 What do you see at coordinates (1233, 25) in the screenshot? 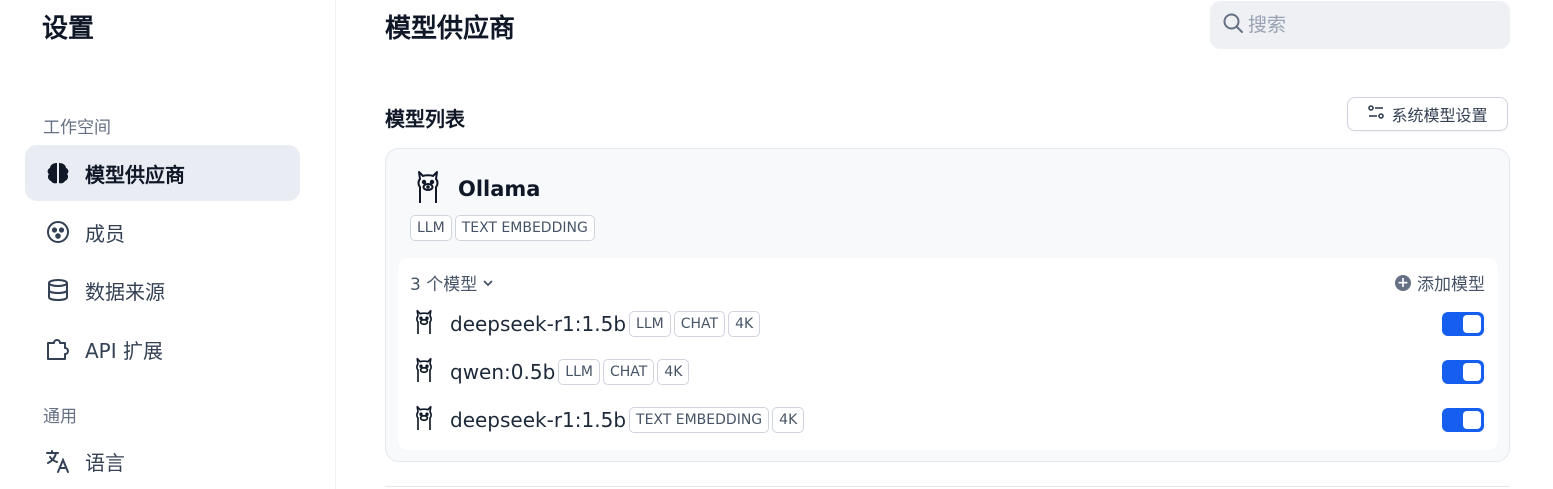
I see `search-icon` at bounding box center [1233, 25].